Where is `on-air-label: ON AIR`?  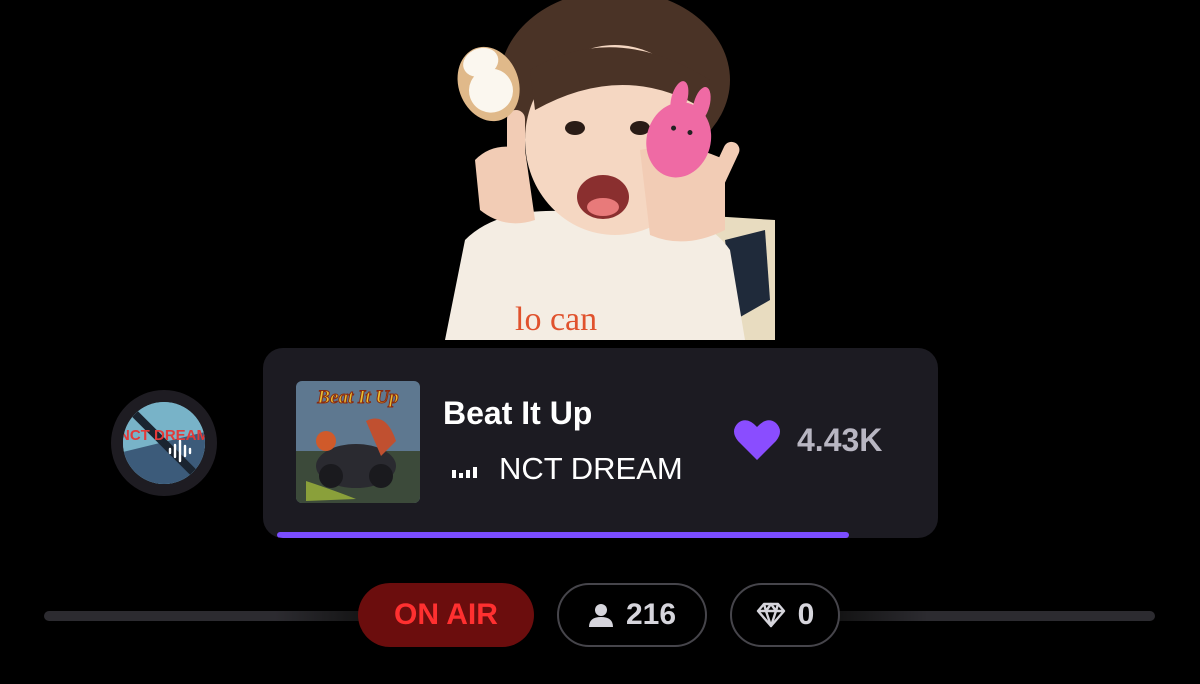
on-air-label: ON AIR is located at coordinates (446, 614).